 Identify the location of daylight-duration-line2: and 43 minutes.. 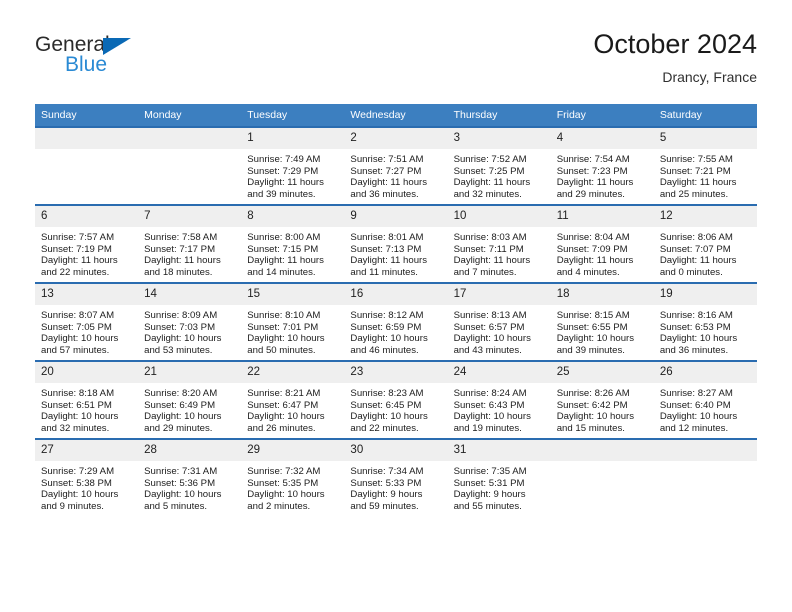
(487, 350).